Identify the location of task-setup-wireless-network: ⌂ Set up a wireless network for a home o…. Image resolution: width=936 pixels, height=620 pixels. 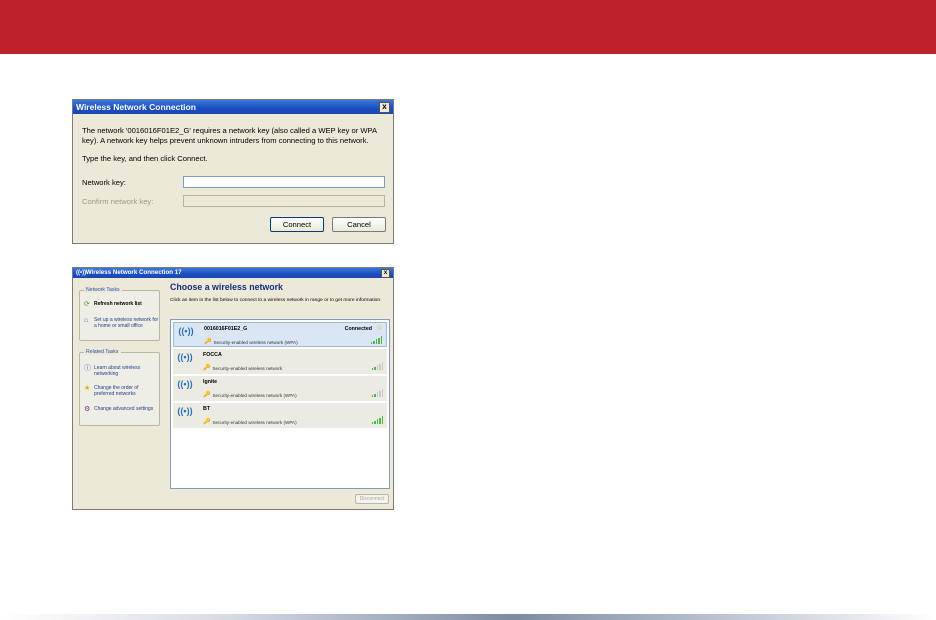
(122, 323).